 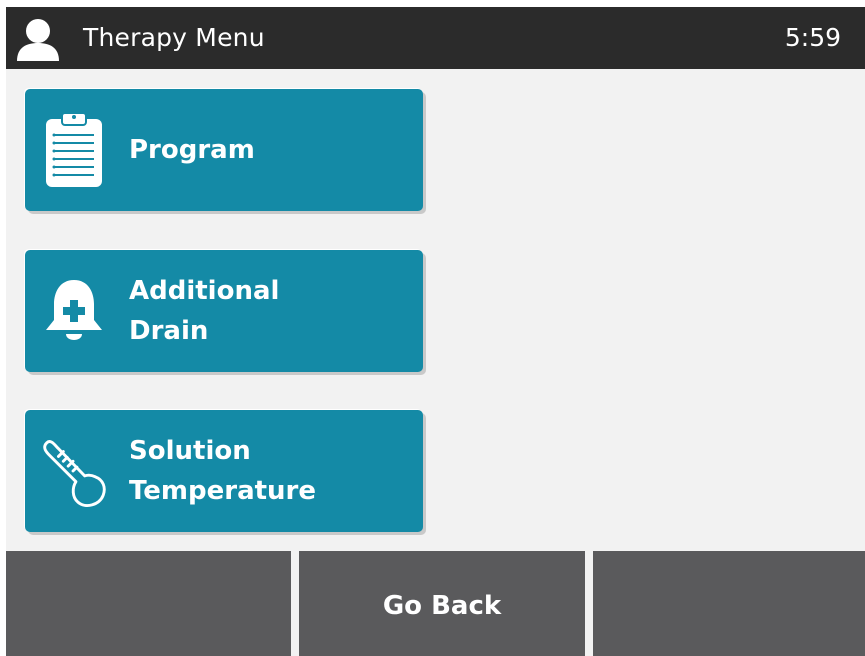 I want to click on go-back-button: Go Back, so click(x=442, y=603).